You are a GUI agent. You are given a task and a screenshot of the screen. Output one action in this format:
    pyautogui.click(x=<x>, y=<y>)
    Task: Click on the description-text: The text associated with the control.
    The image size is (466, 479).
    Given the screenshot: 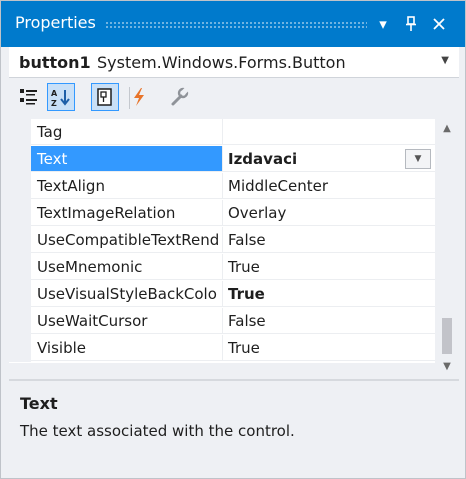 What is the action you would take?
    pyautogui.click(x=157, y=431)
    